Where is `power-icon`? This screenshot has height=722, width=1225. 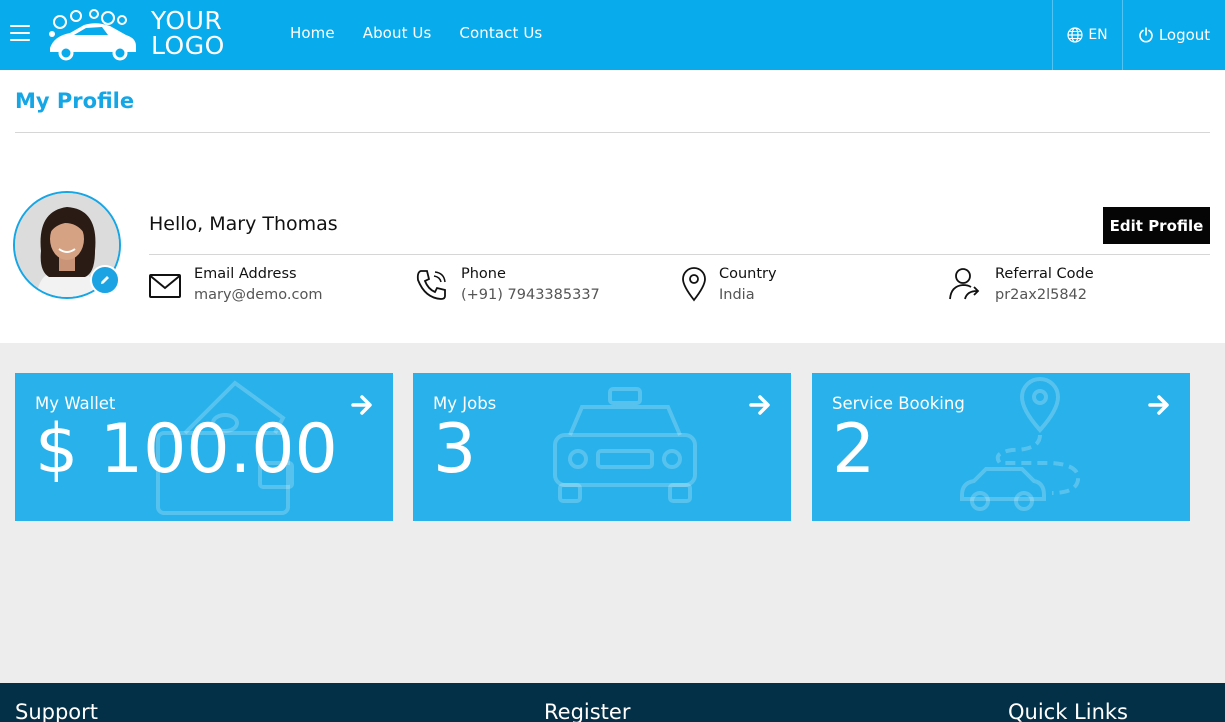
power-icon is located at coordinates (1146, 35).